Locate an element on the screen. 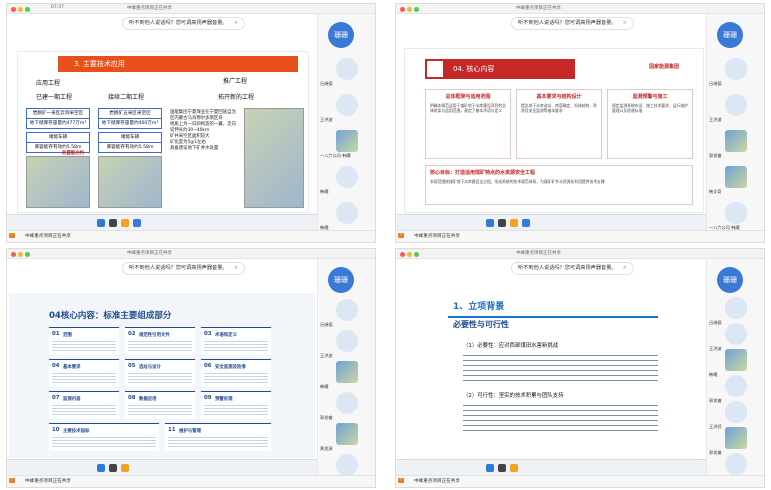 This screenshot has height=490, width=771. card-title: 安全监测及防渗 is located at coordinates (230, 367).